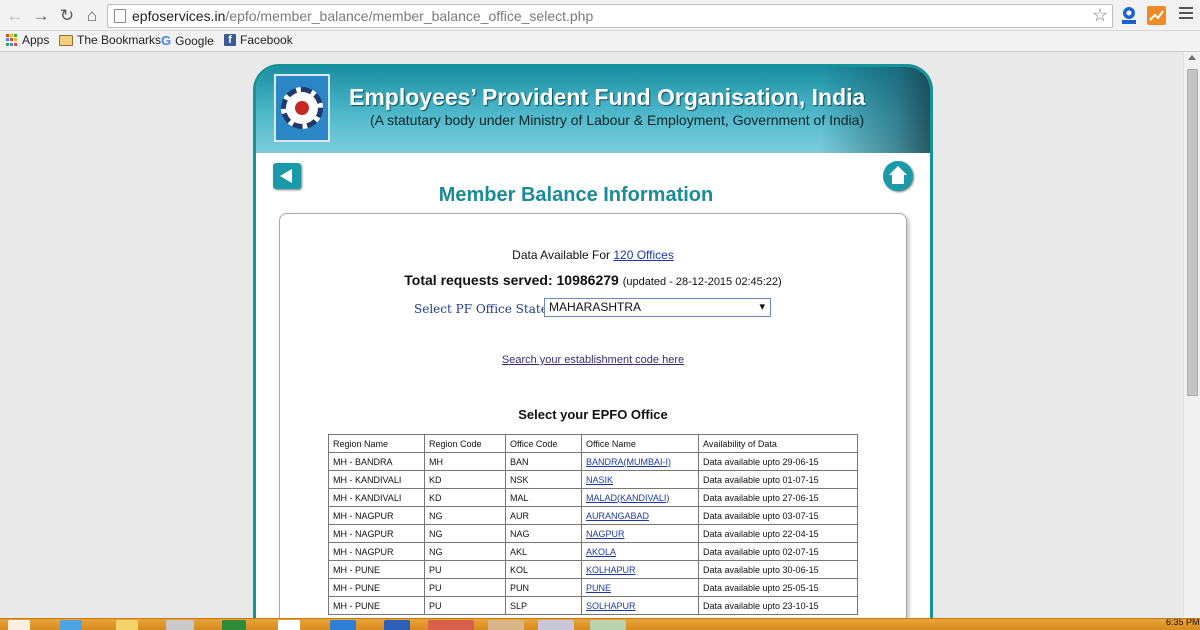 The image size is (1200, 630). What do you see at coordinates (611, 570) in the screenshot?
I see `office-link: KOLHAPUR` at bounding box center [611, 570].